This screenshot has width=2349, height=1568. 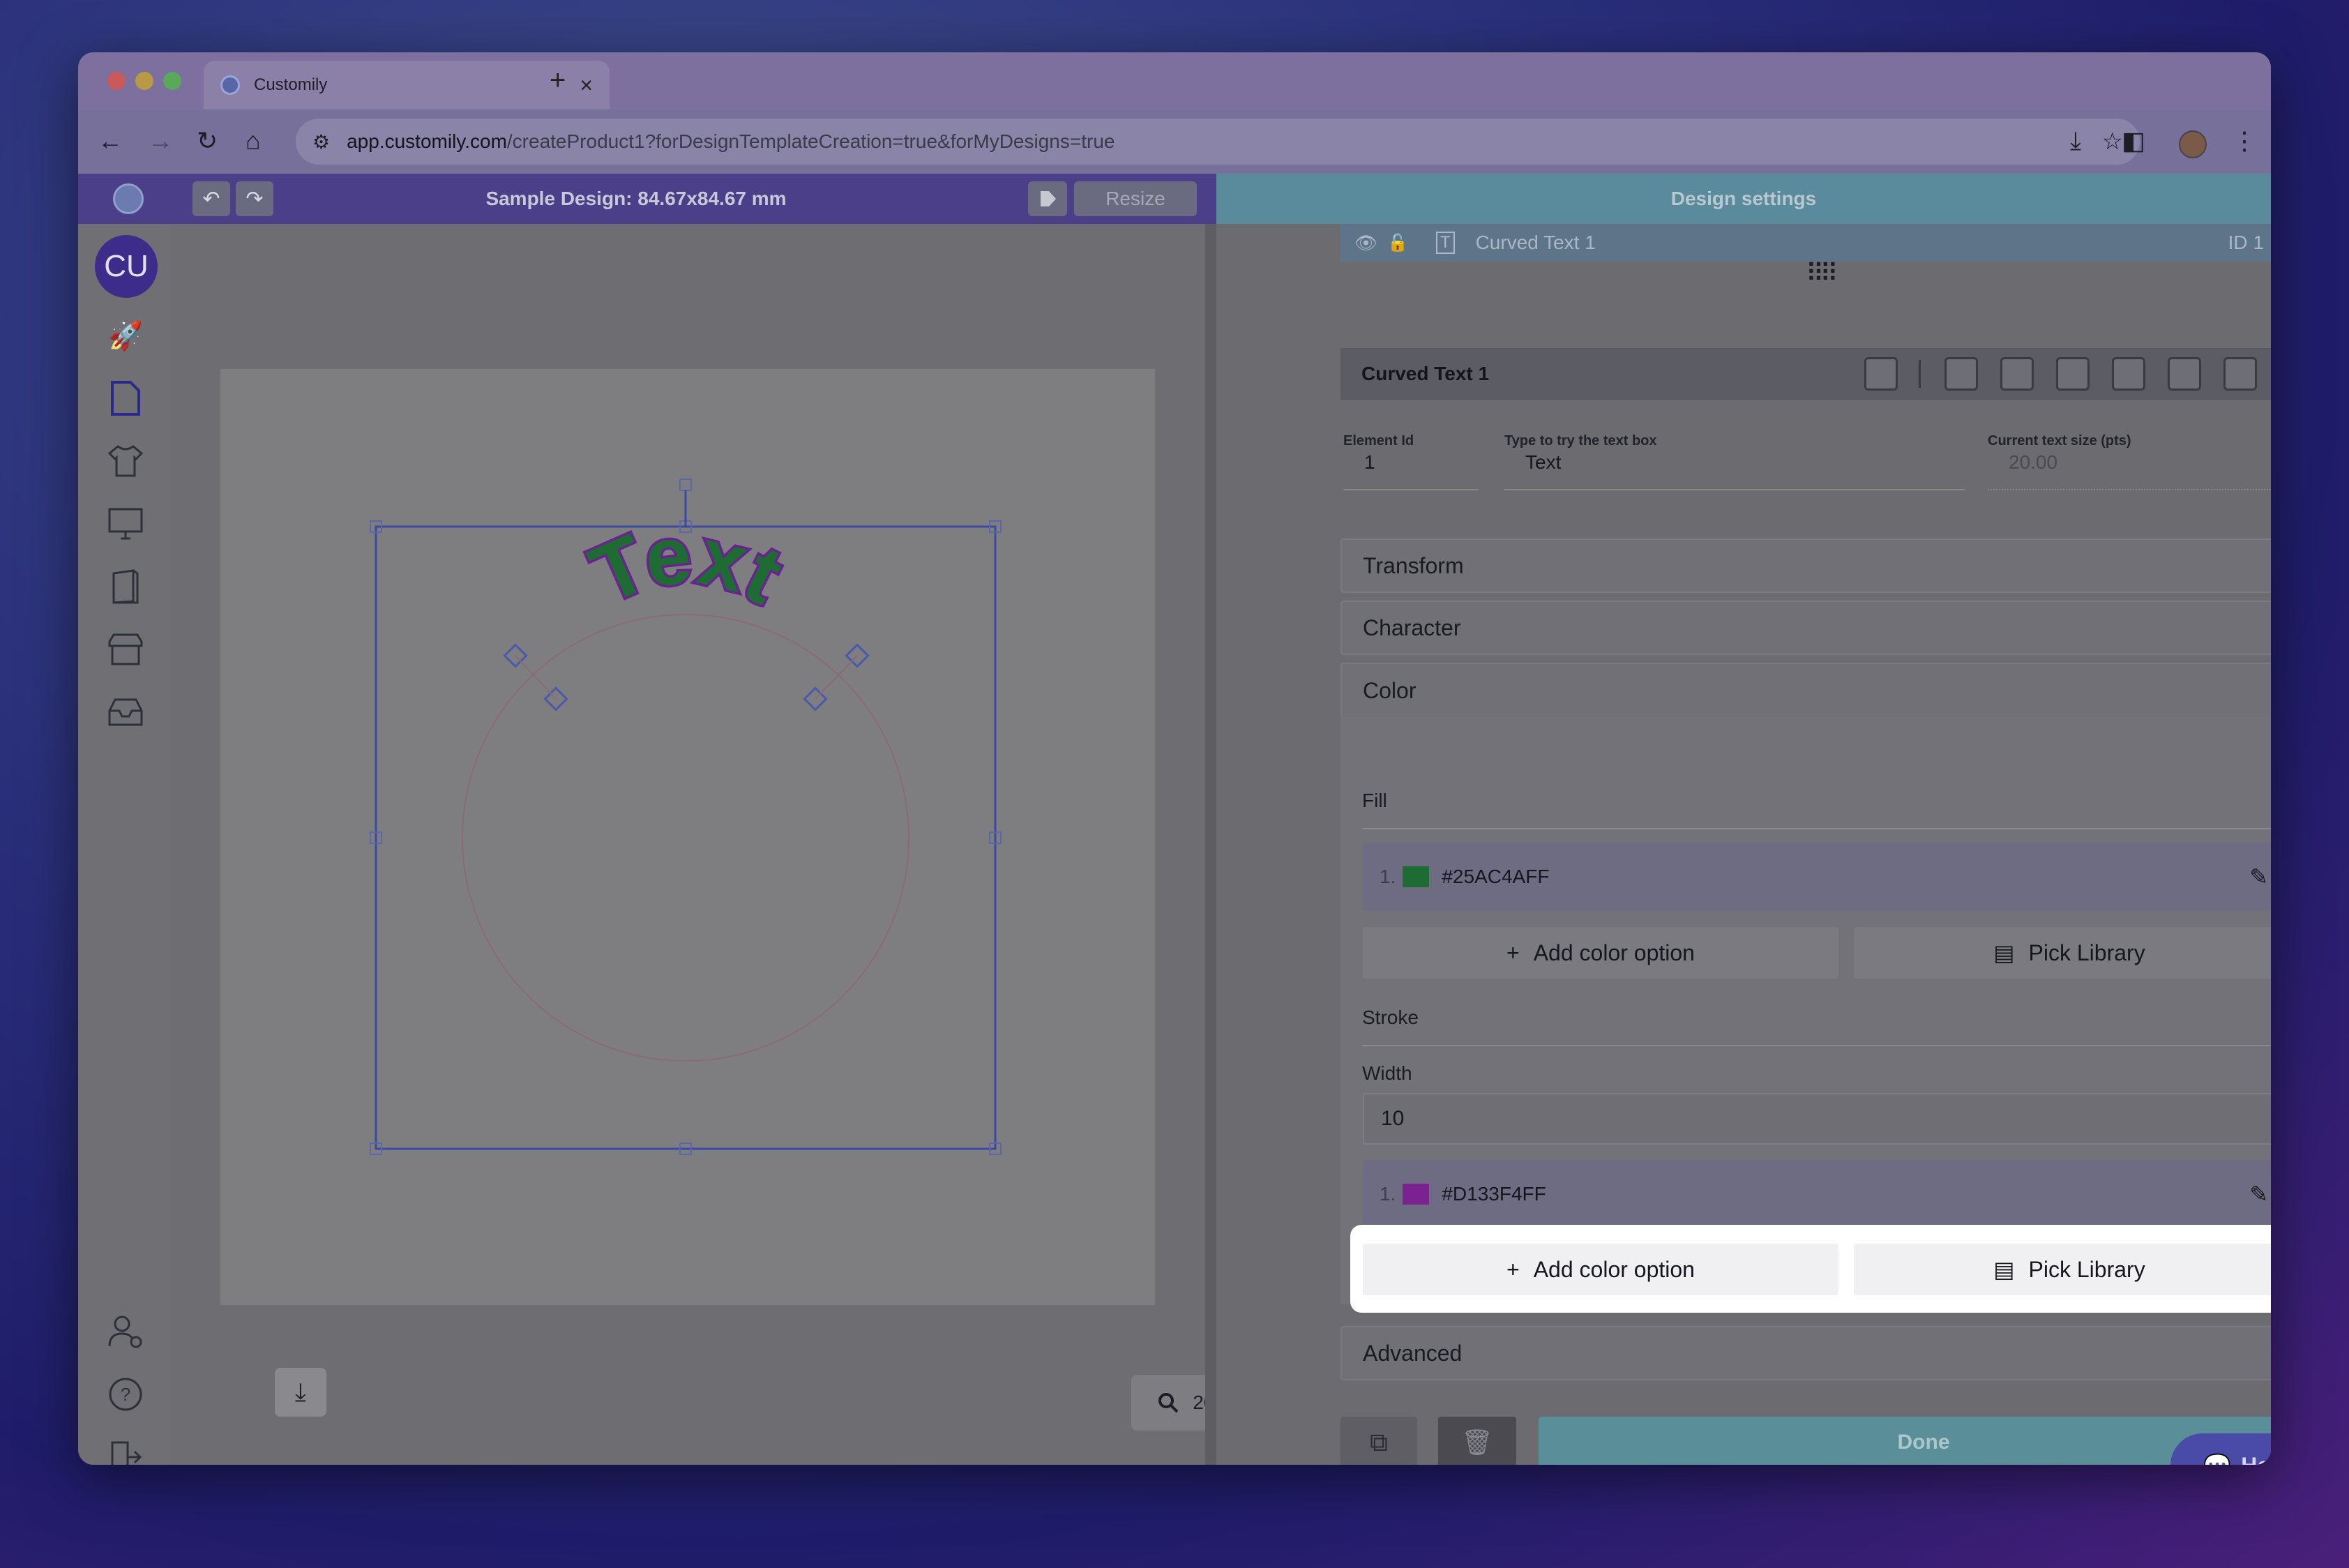 What do you see at coordinates (230, 85) in the screenshot?
I see `customily-favicon-icon` at bounding box center [230, 85].